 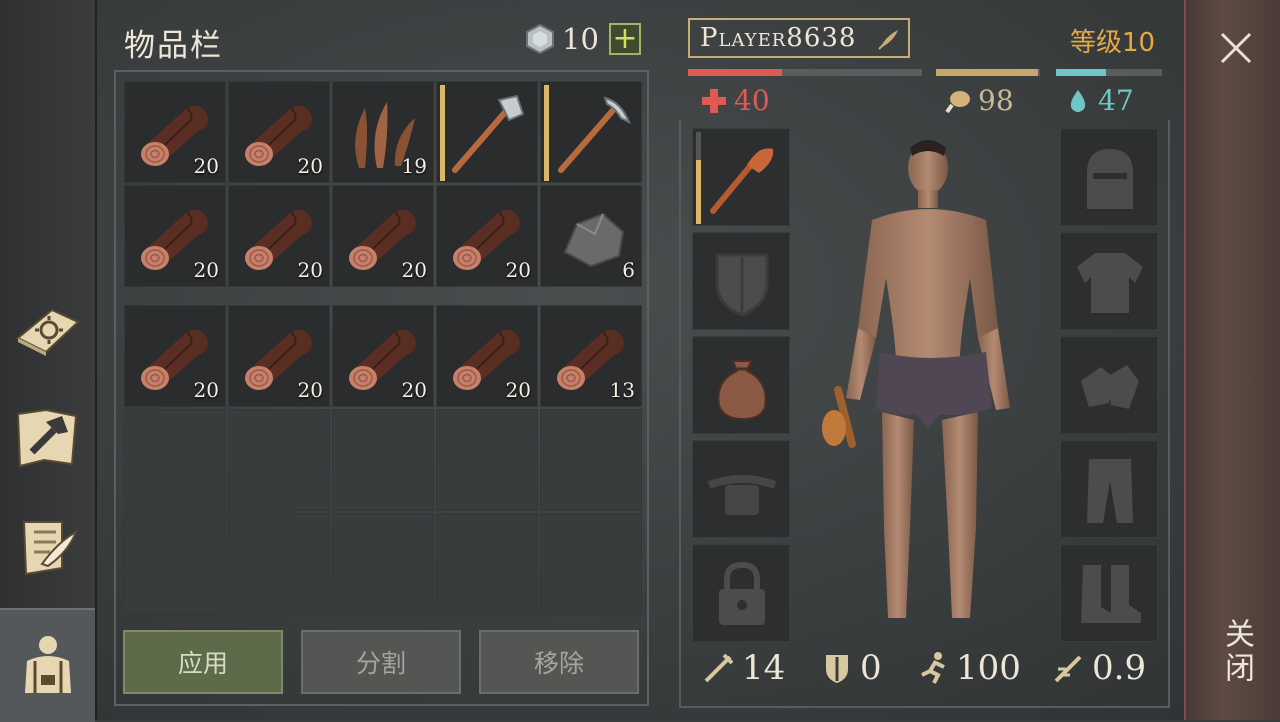 I want to click on inventory-grid-main: 20 20 19 20 20 20 20 6, so click(x=383, y=184).